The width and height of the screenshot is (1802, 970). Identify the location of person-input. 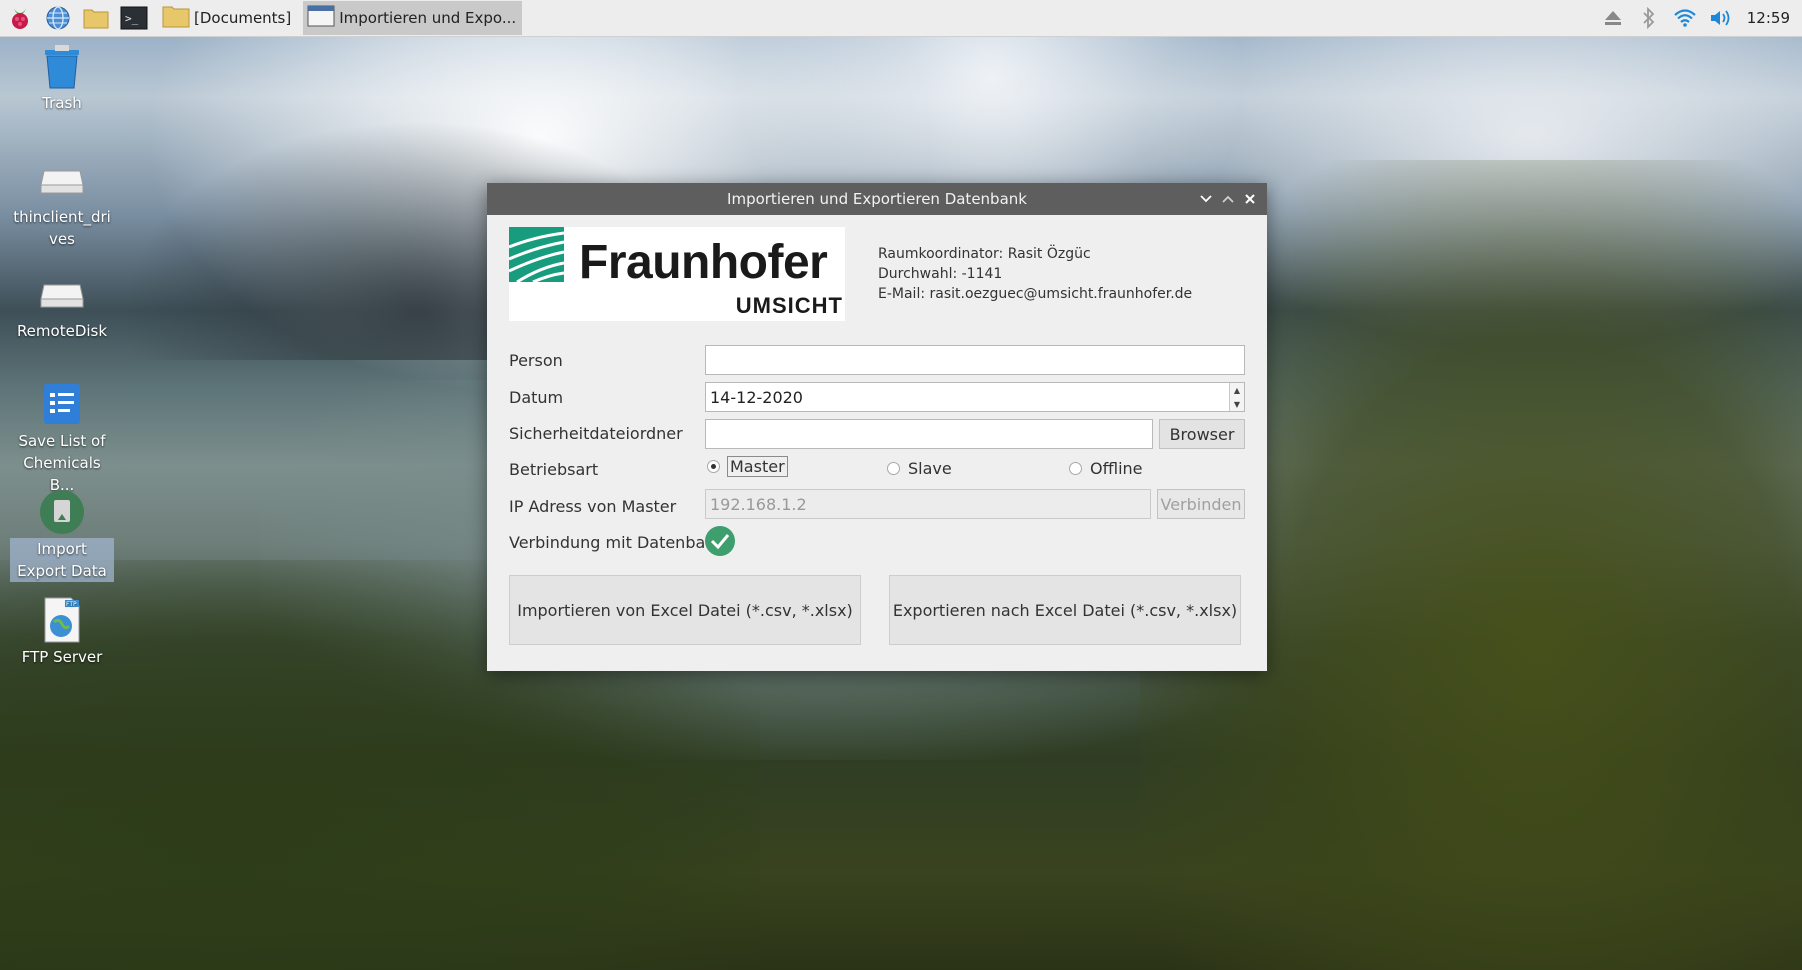
(975, 360).